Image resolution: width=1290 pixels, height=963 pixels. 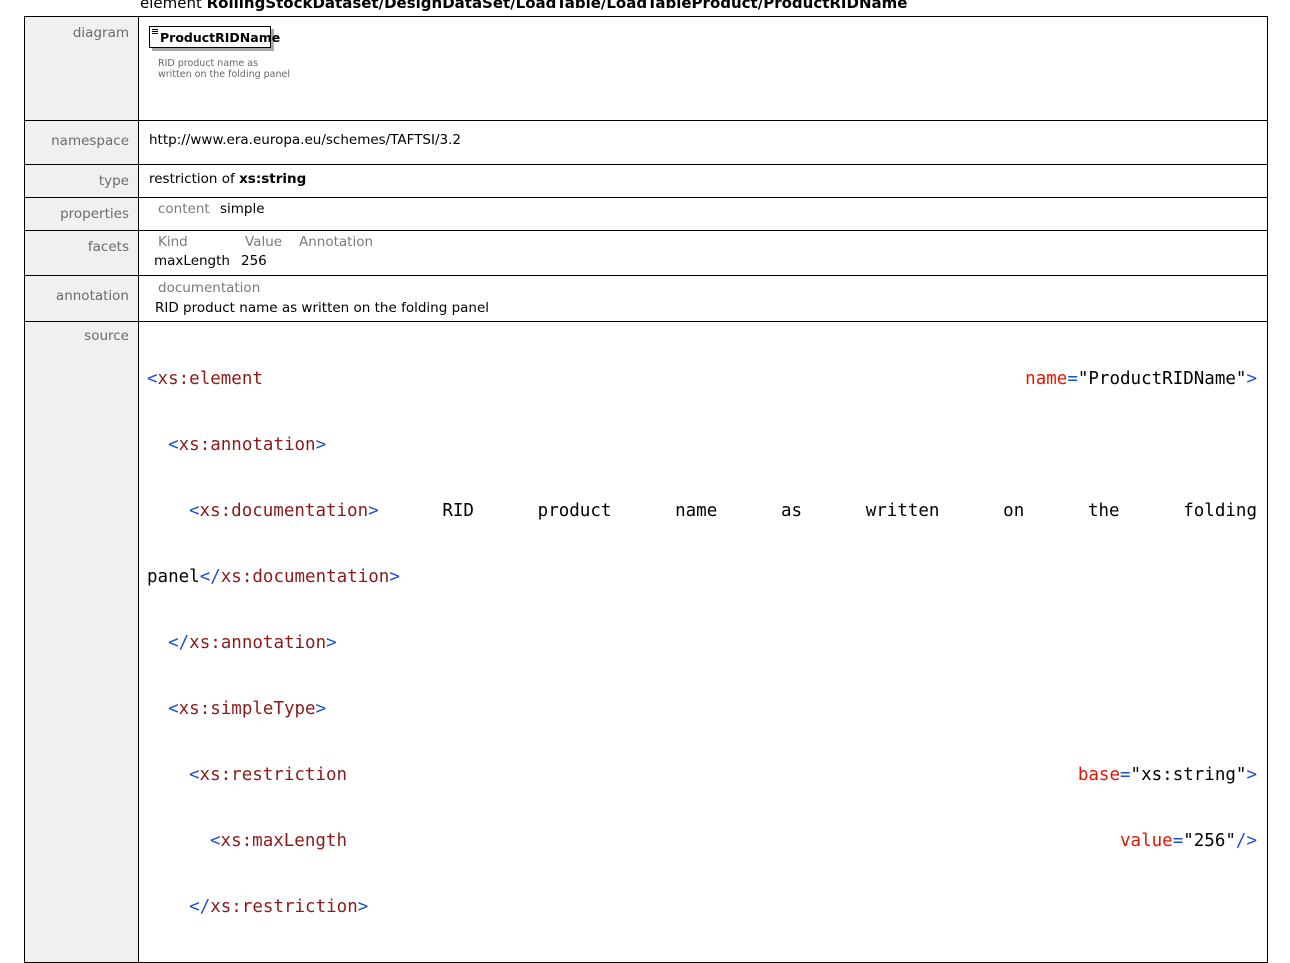 I want to click on type-row: type restriction of xs:string, so click(x=646, y=181).